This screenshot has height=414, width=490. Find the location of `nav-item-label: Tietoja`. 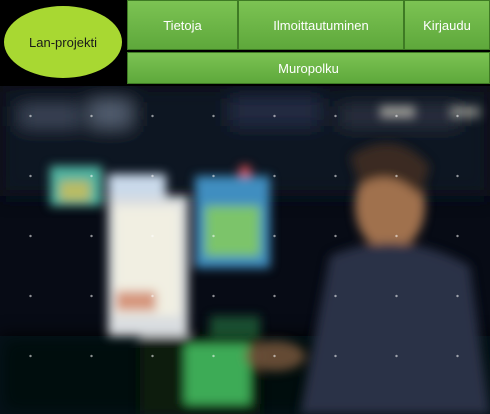

nav-item-label: Tietoja is located at coordinates (182, 25).